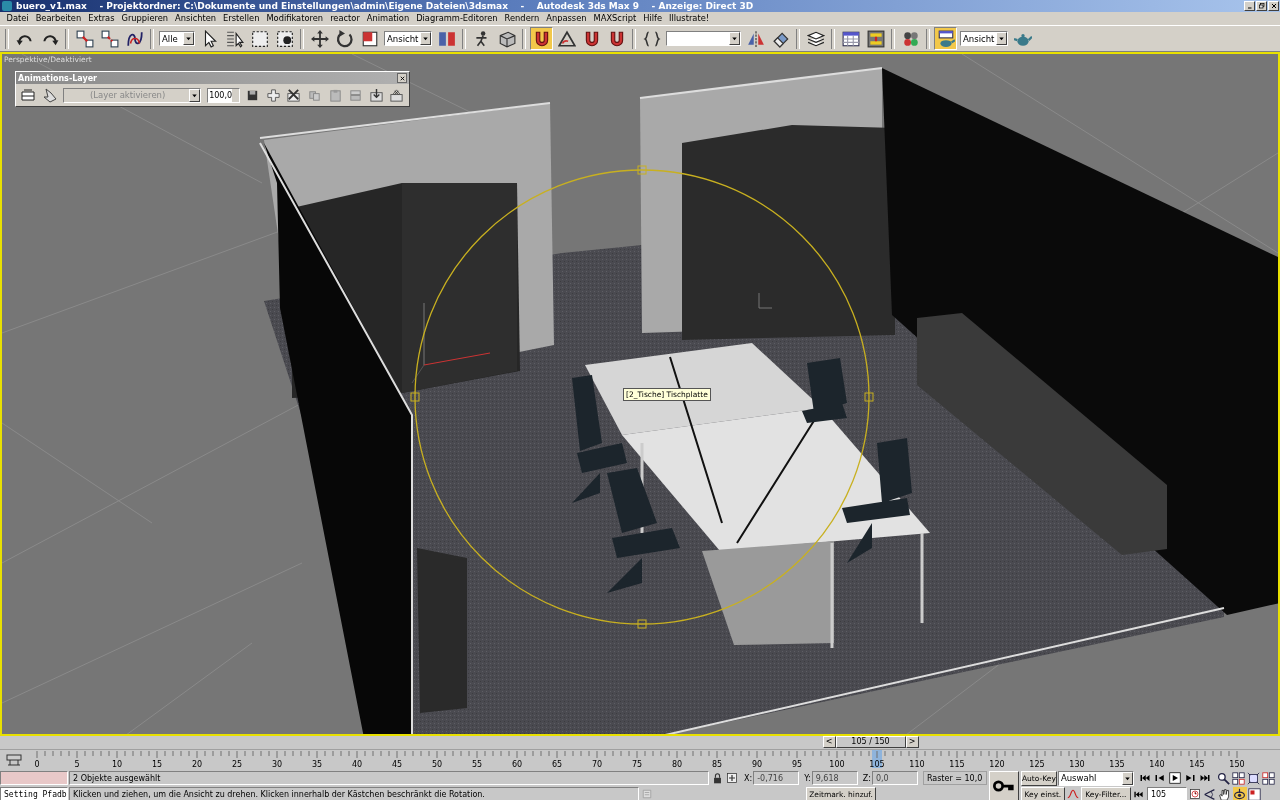 The image size is (1280, 800). What do you see at coordinates (1077, 764) in the screenshot?
I see `frame-number: 130` at bounding box center [1077, 764].